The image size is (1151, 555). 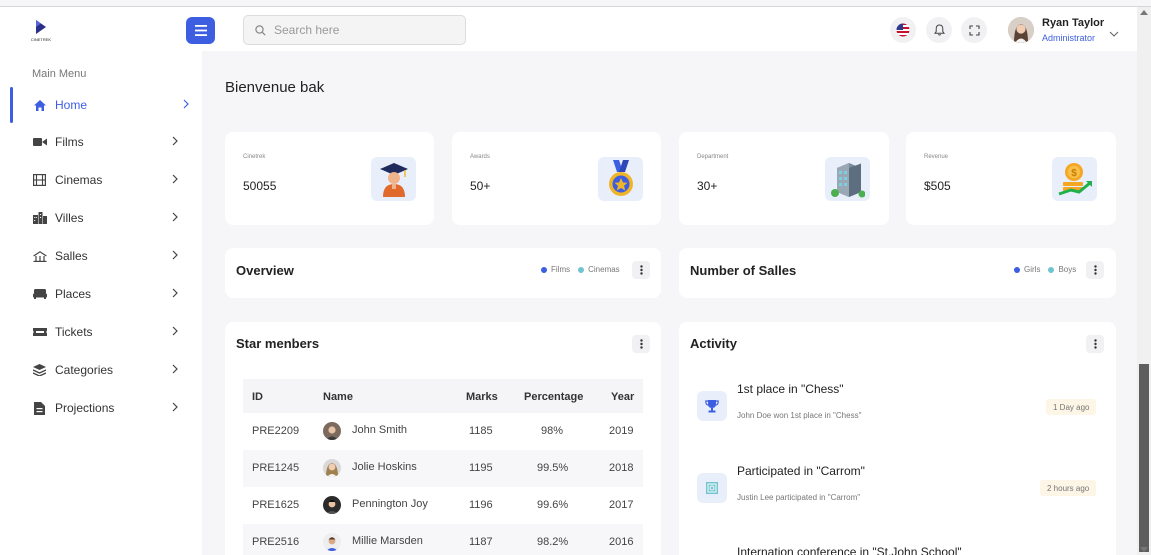 I want to click on sidebar-item-films: Films, so click(x=101, y=142).